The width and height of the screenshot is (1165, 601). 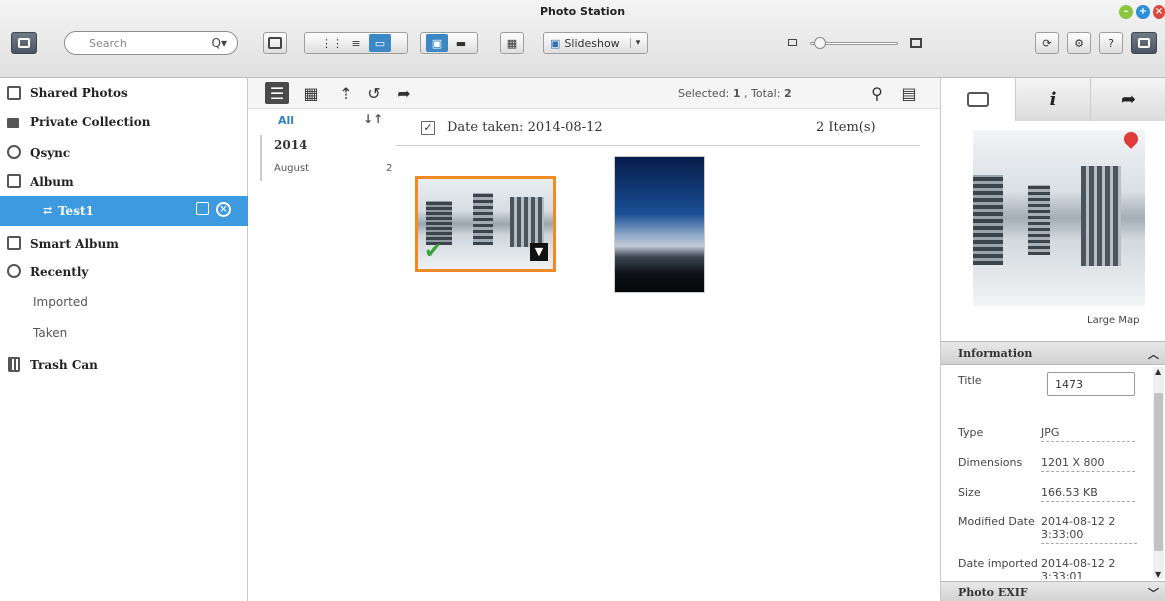 I want to click on map-pin-icon, so click(x=1131, y=139).